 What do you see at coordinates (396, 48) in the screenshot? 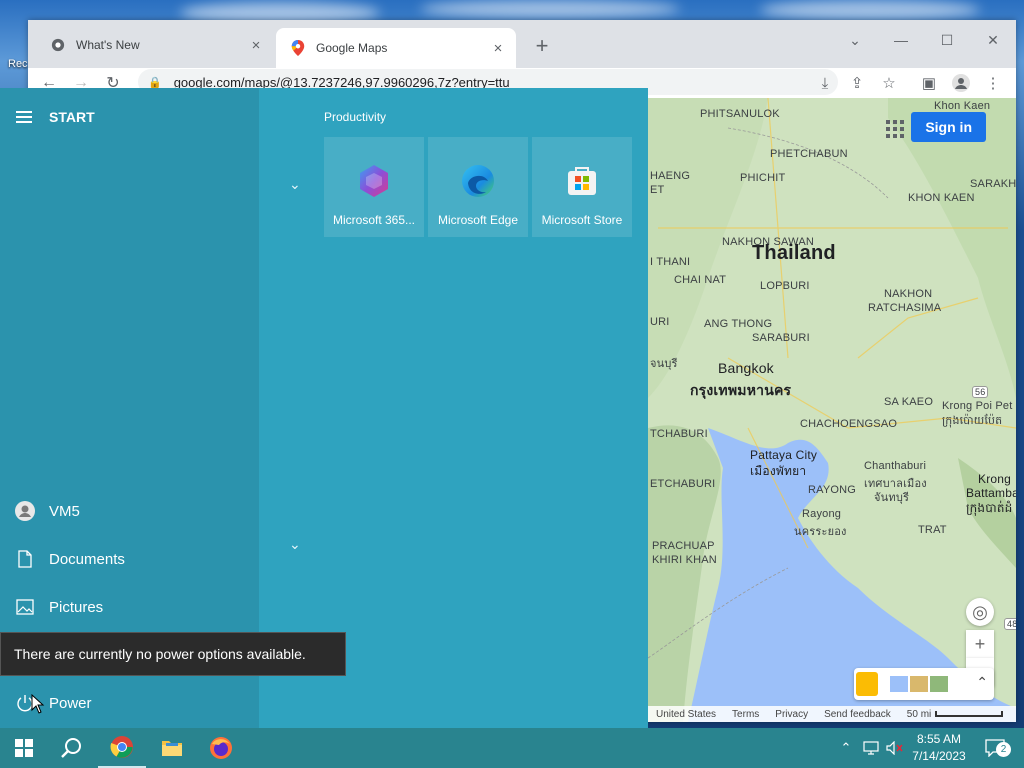
I see `tab-google-maps: Google Maps ×` at bounding box center [396, 48].